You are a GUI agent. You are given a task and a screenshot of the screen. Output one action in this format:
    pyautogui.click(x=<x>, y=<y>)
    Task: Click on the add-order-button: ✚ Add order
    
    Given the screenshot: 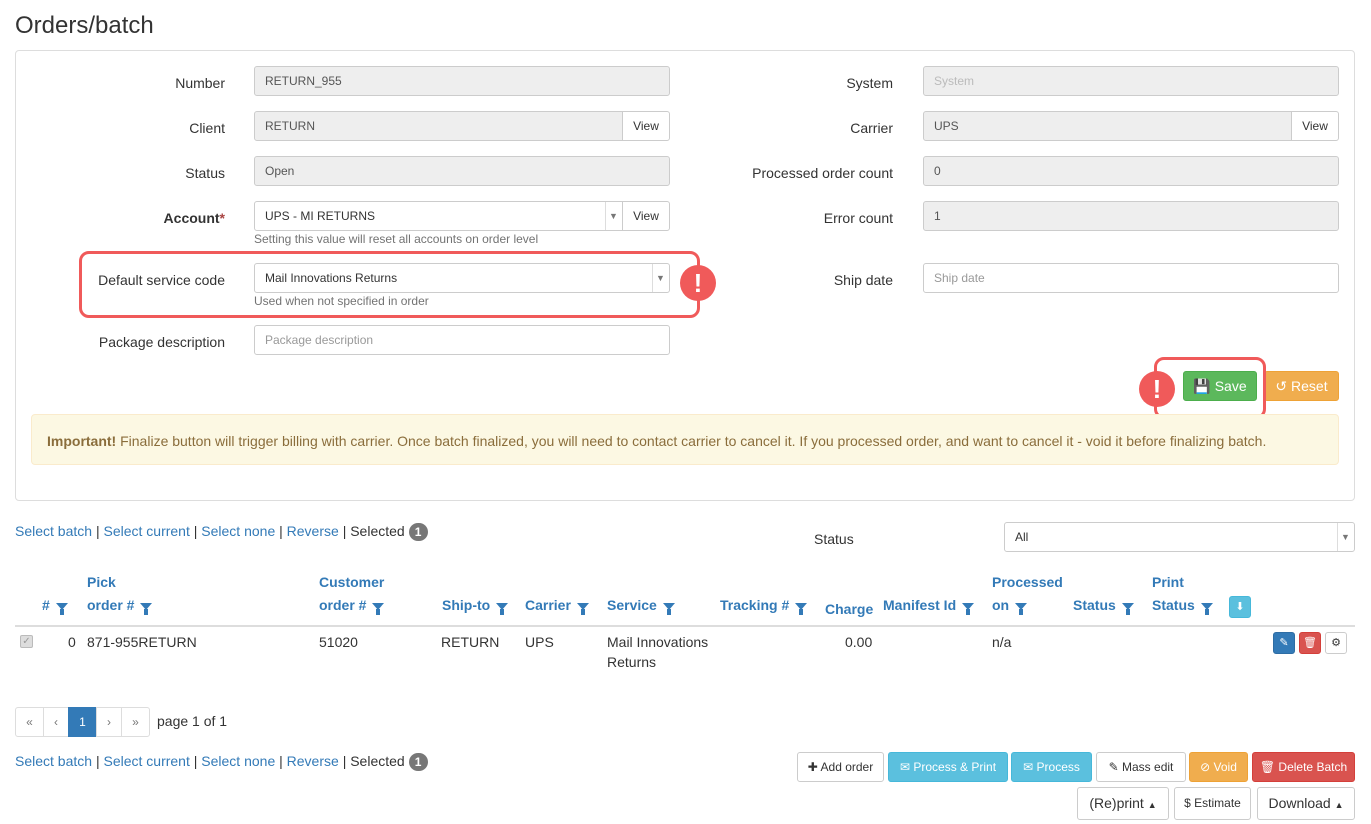 What is the action you would take?
    pyautogui.click(x=840, y=767)
    